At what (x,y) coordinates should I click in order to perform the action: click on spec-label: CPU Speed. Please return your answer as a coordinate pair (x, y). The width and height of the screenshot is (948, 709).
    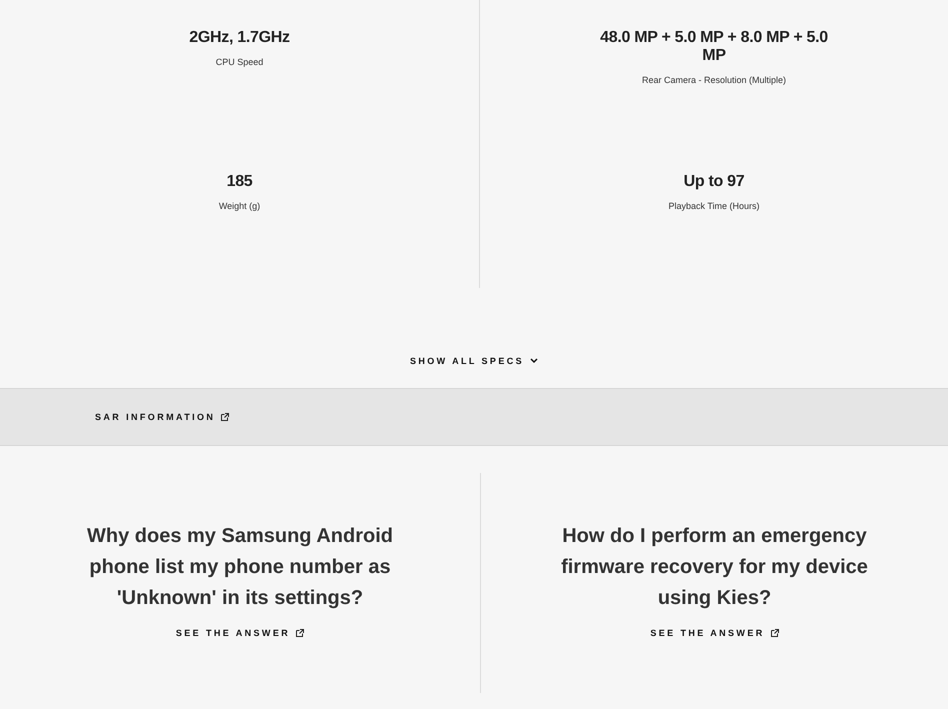
    Looking at the image, I should click on (240, 62).